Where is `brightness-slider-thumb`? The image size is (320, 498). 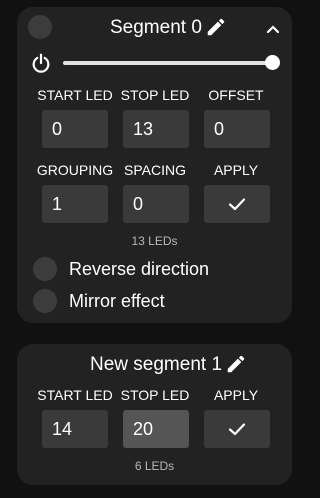
brightness-slider-thumb is located at coordinates (272, 62).